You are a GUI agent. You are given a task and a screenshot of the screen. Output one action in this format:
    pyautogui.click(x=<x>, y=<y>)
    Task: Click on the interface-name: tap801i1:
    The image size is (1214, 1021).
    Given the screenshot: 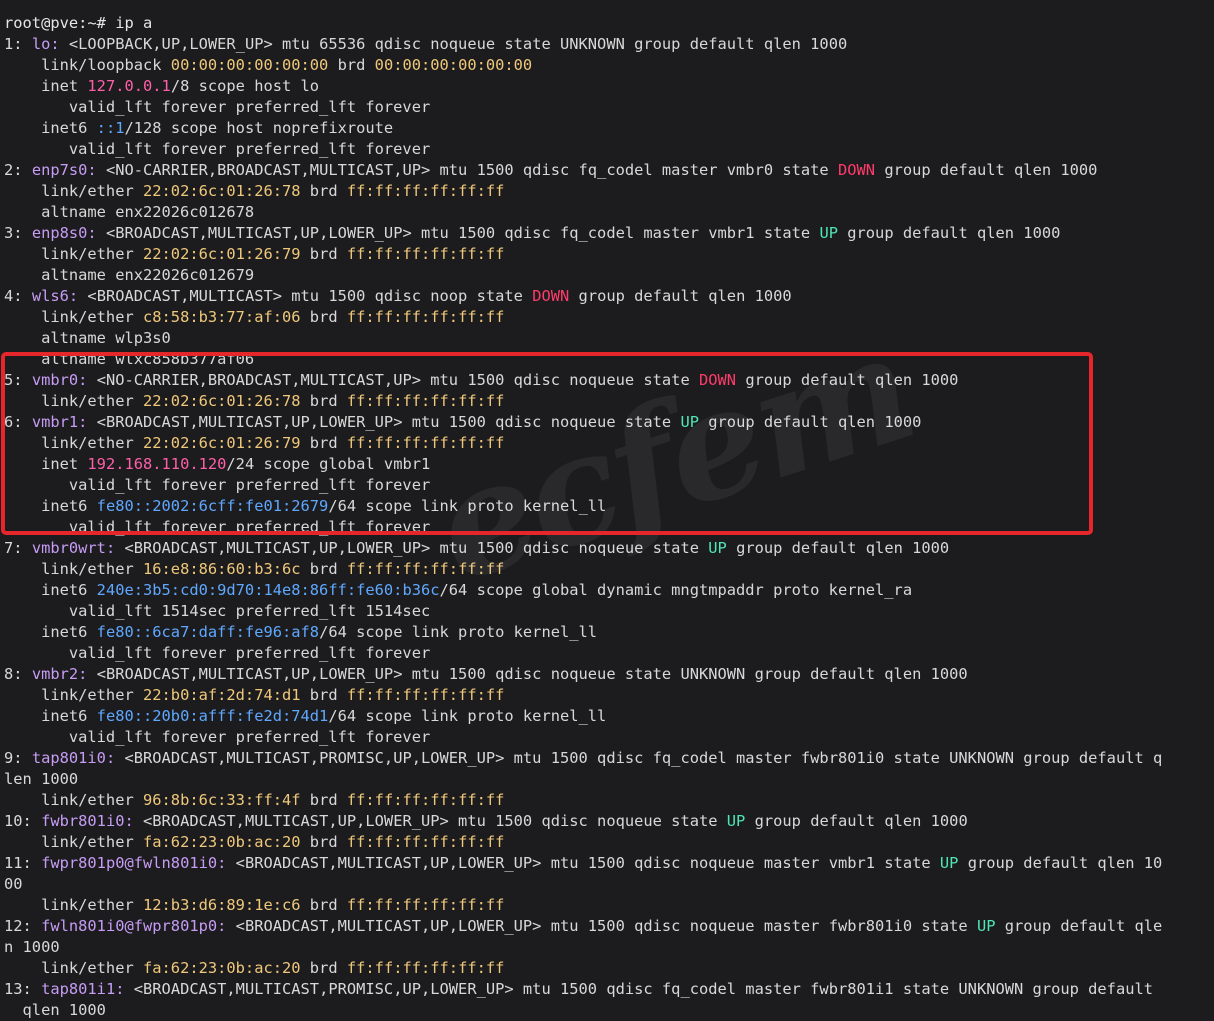 What is the action you would take?
    pyautogui.click(x=83, y=989)
    